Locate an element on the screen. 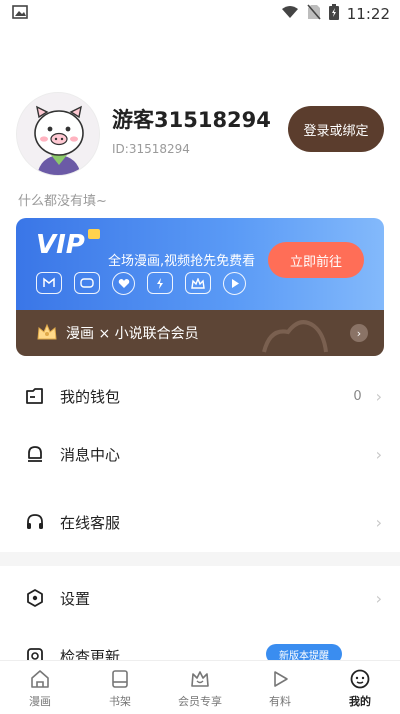 Image resolution: width=400 pixels, height=714 pixels. menu-item-wallet: 我的钱包 0 › is located at coordinates (200, 396).